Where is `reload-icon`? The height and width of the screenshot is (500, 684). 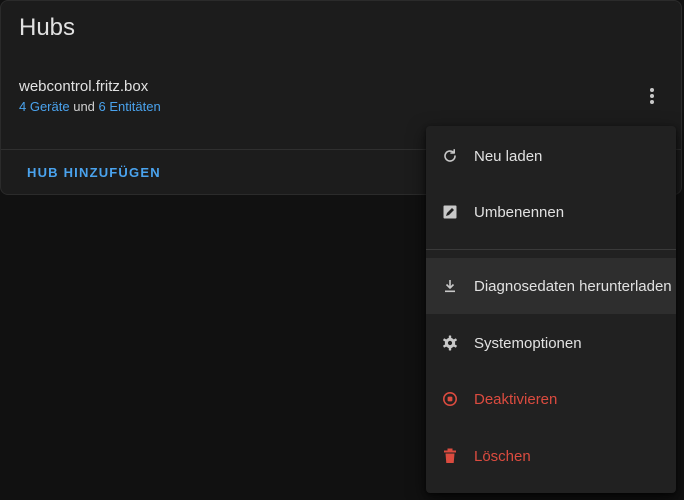 reload-icon is located at coordinates (450, 156).